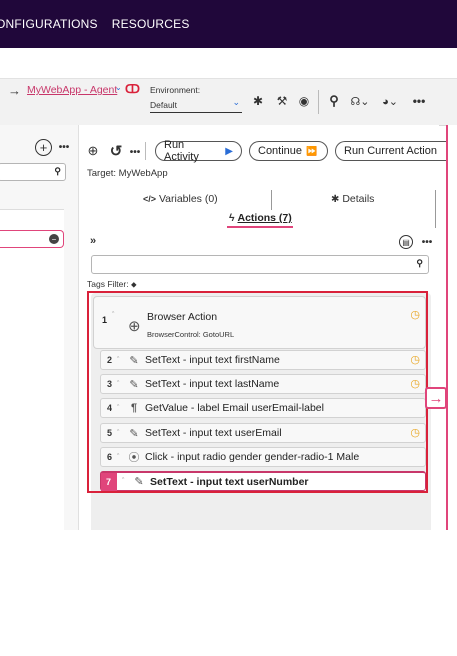 This screenshot has height=656, width=457. What do you see at coordinates (360, 101) in the screenshot?
I see `stethoscope-icon: ☊⌄` at bounding box center [360, 101].